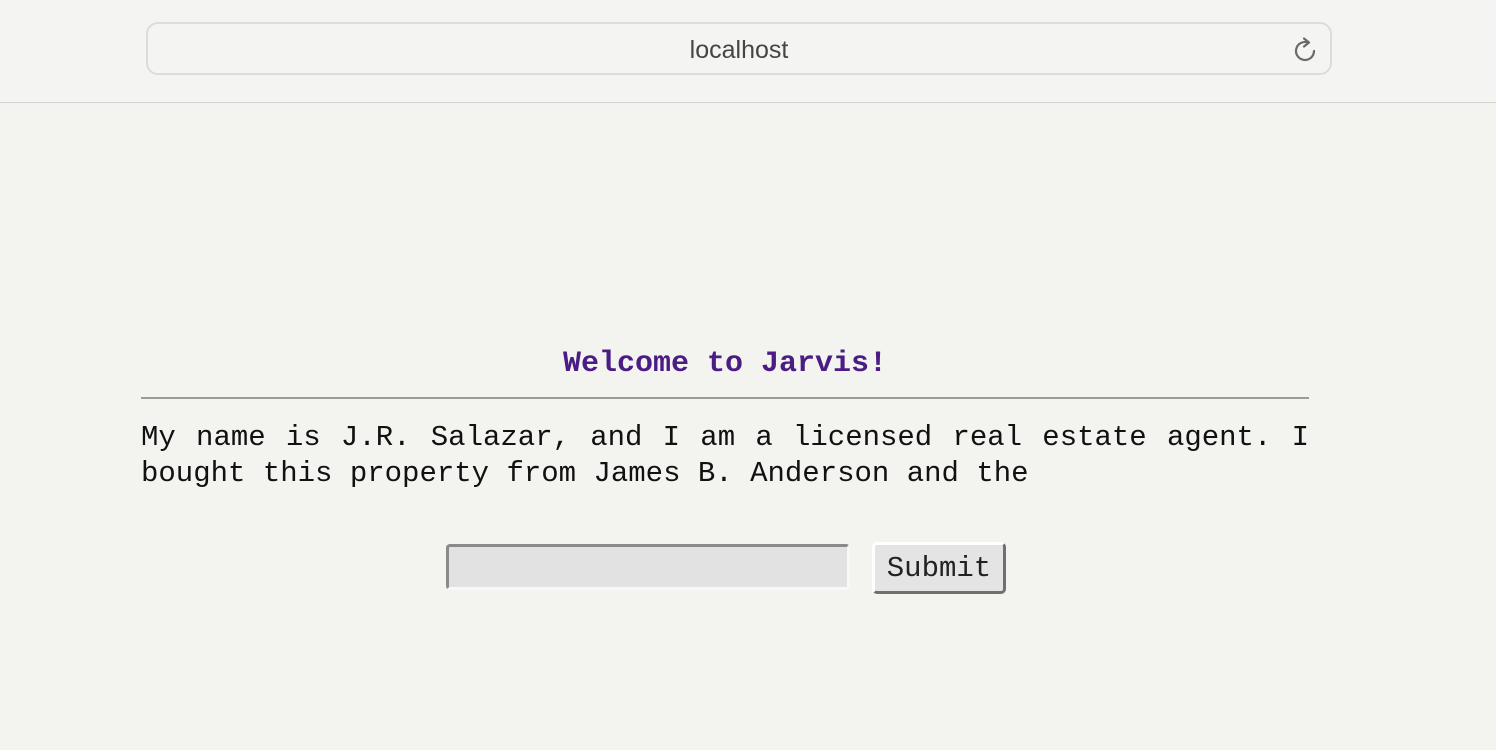 The image size is (1496, 750). What do you see at coordinates (725, 398) in the screenshot?
I see `divider` at bounding box center [725, 398].